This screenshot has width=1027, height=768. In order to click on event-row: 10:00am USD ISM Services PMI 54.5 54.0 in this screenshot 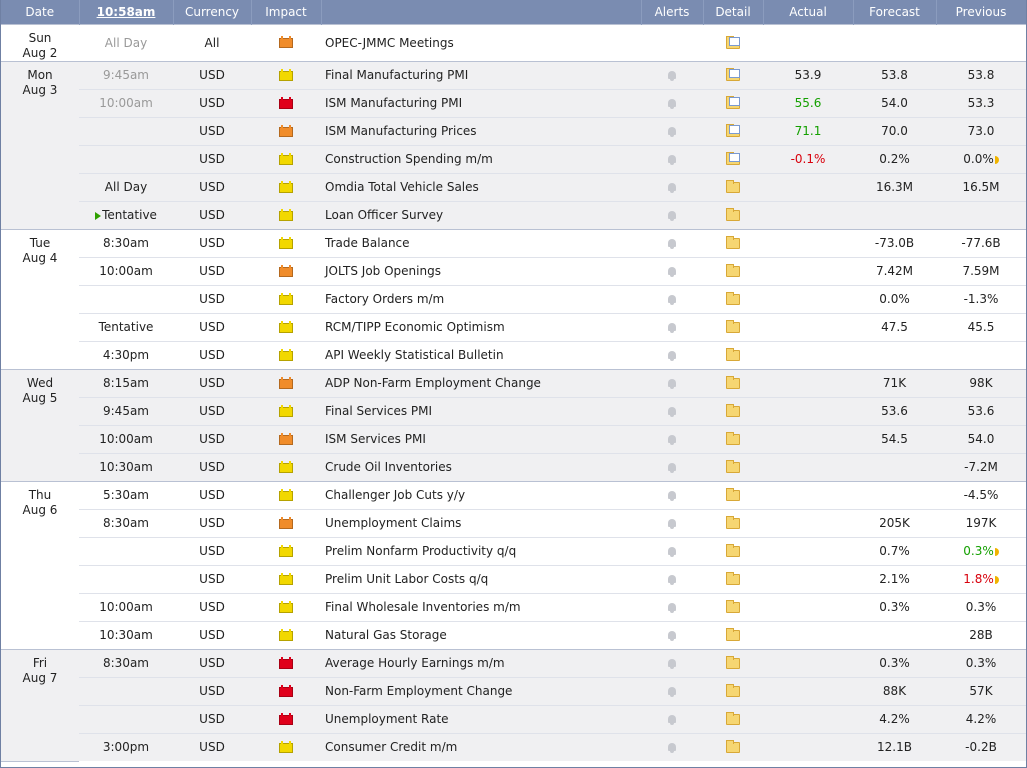, I will do `click(513, 438)`.